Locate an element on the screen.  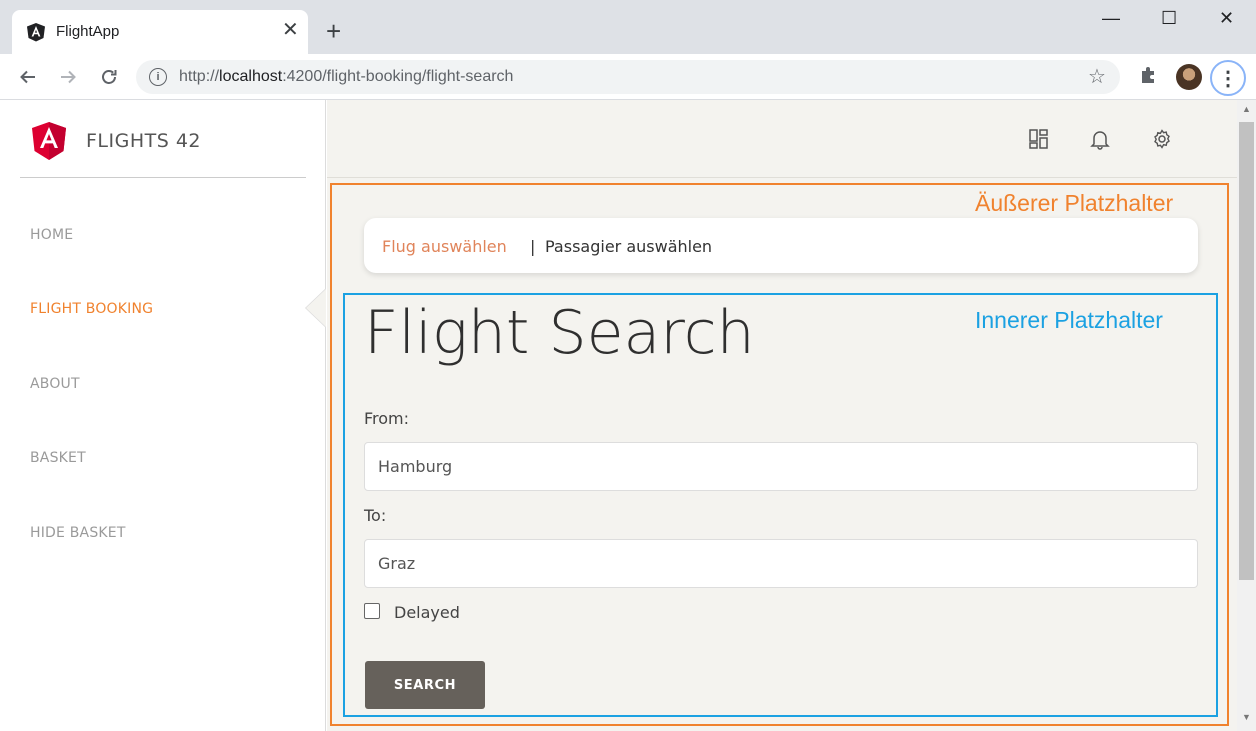
to-input is located at coordinates (781, 563).